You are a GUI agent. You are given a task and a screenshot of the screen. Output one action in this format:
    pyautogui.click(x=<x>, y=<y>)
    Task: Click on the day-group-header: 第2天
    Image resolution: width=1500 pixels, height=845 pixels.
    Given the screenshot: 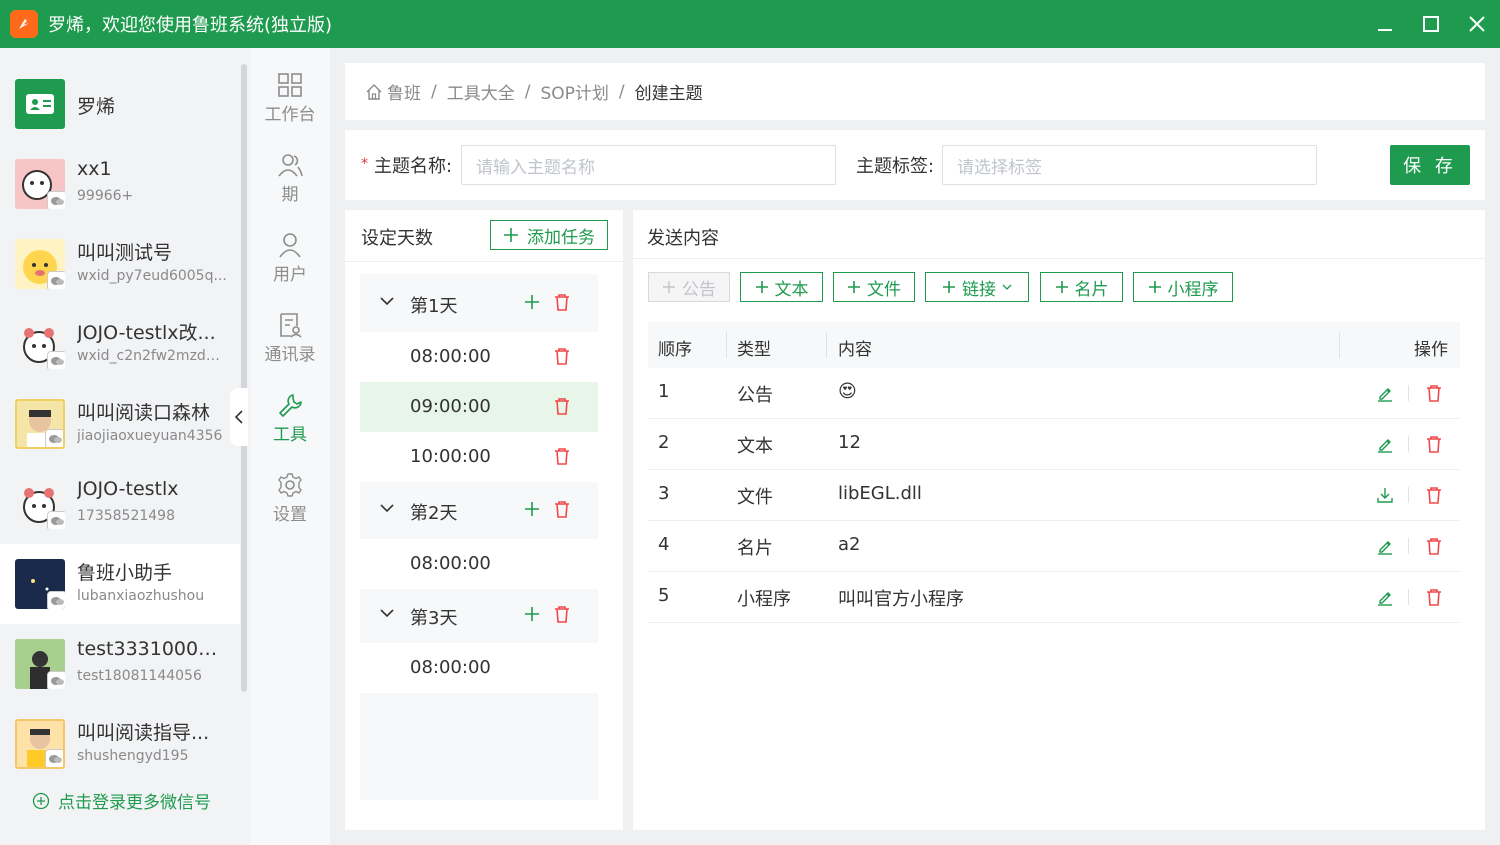 What is the action you would take?
    pyautogui.click(x=479, y=510)
    